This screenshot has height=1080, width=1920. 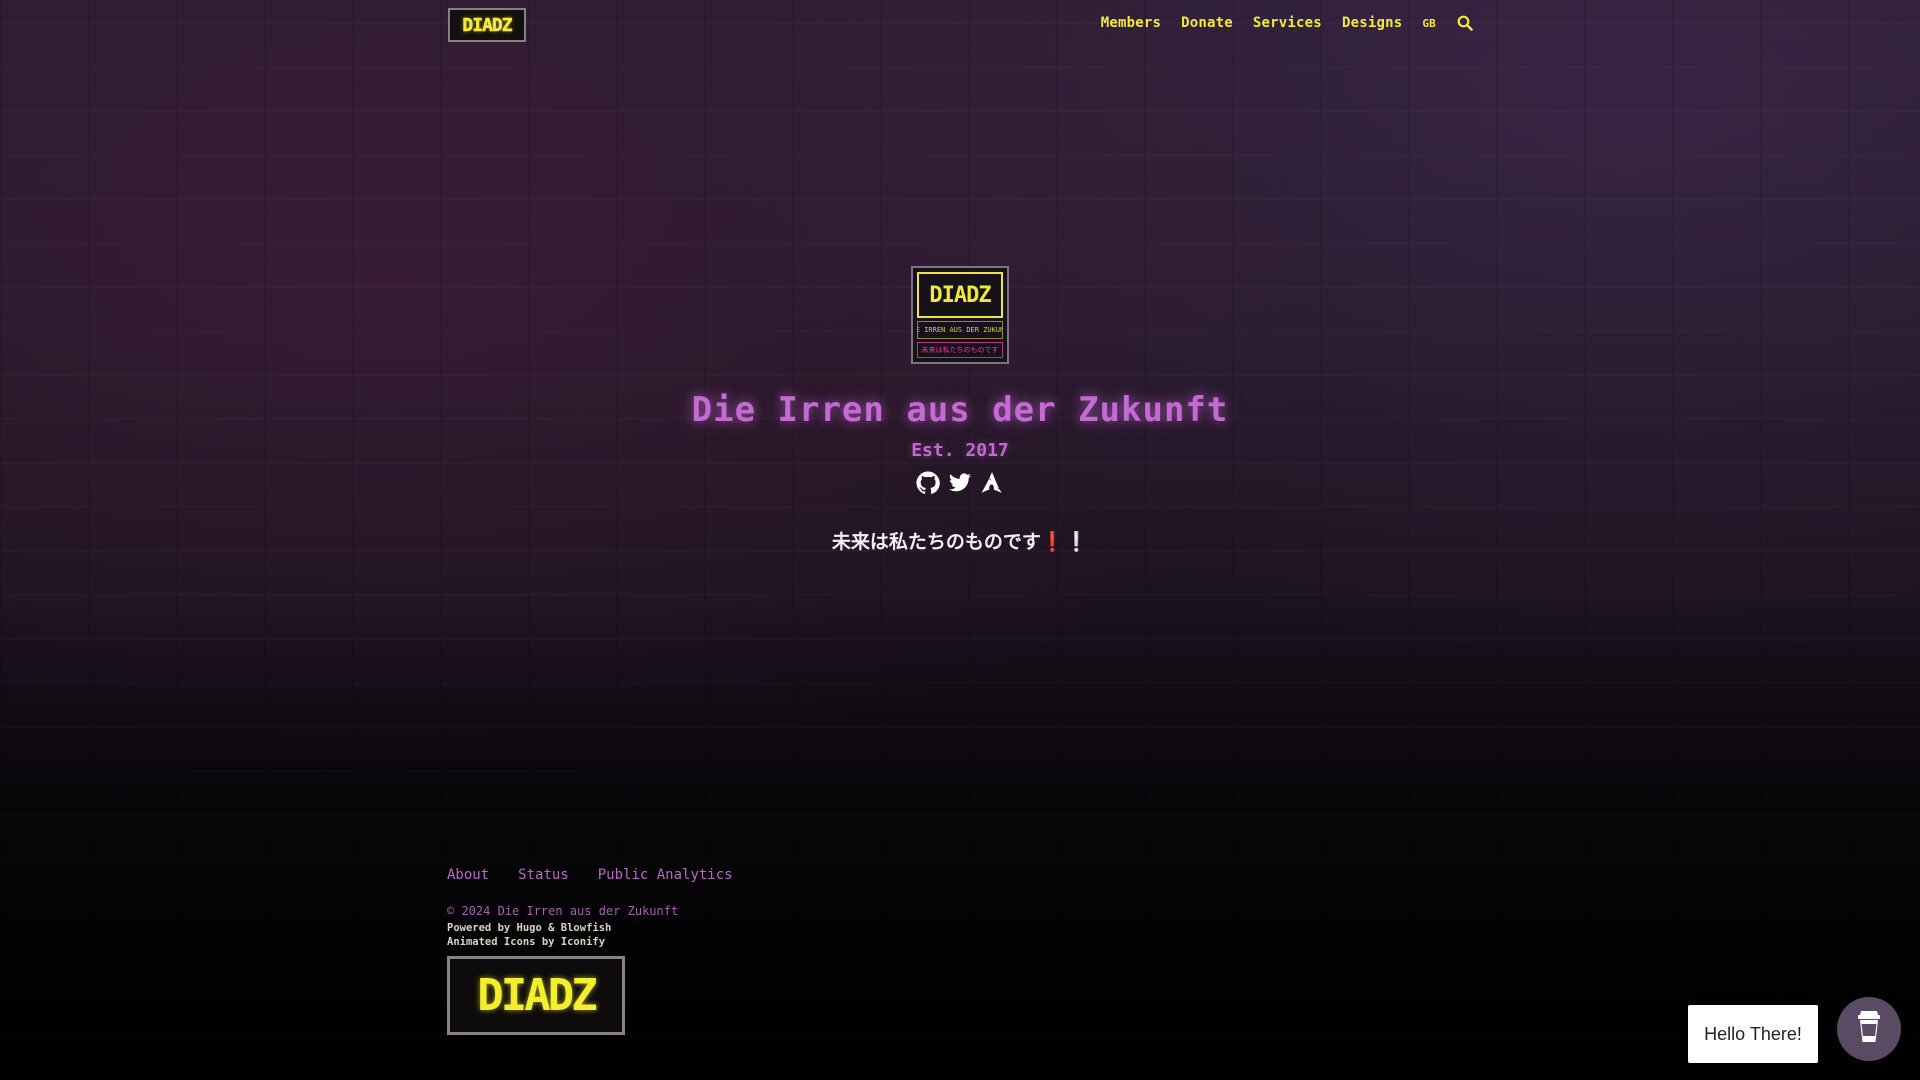 I want to click on chat-greeting-text: Hello There!, so click(x=1753, y=1033).